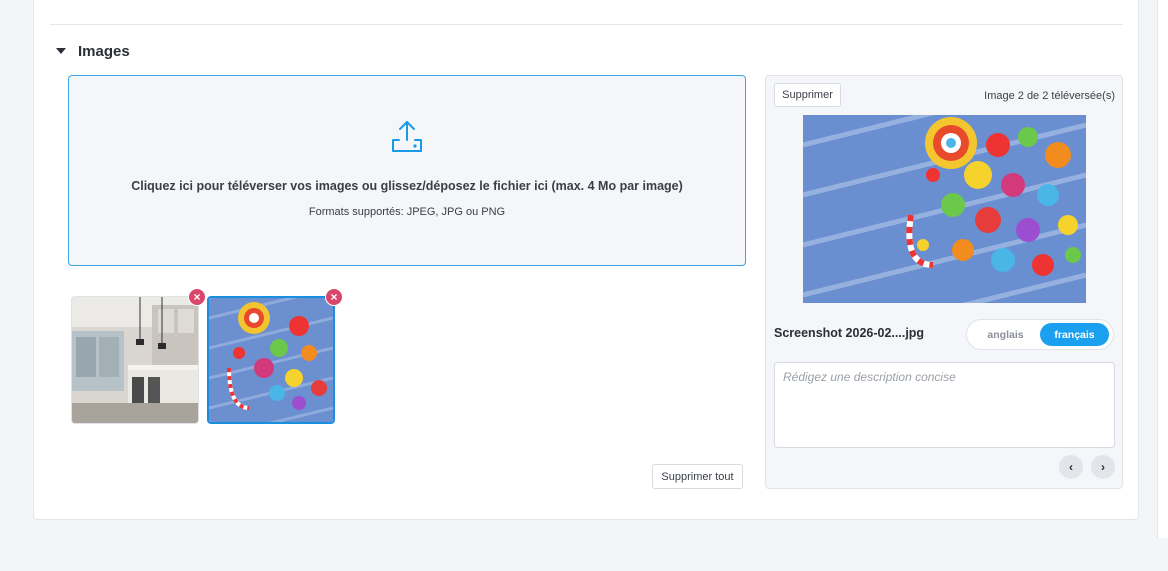 This screenshot has width=1168, height=571. I want to click on lang-option-french: français, so click(1074, 334).